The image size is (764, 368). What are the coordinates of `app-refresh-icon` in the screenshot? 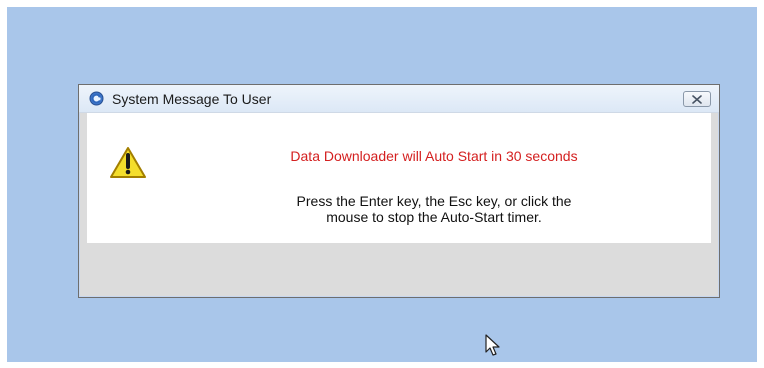 It's located at (96, 98).